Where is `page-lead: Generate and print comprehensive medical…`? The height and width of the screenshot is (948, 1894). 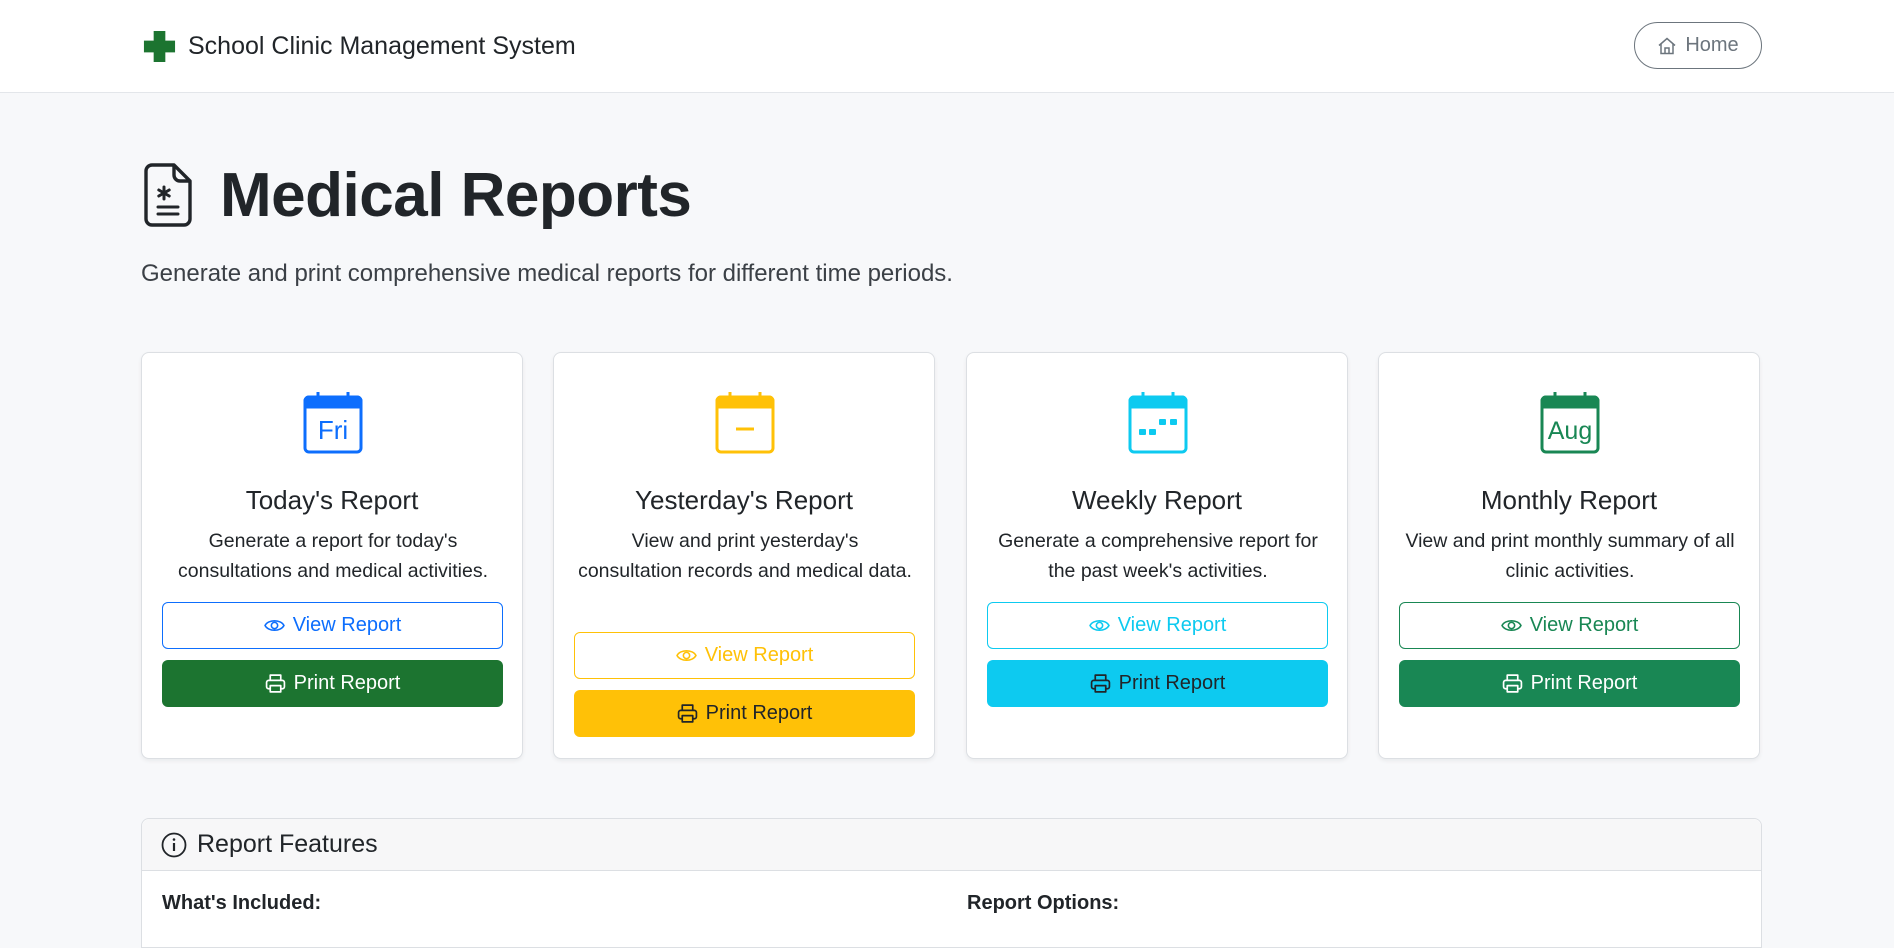 page-lead: Generate and print comprehensive medical… is located at coordinates (547, 273).